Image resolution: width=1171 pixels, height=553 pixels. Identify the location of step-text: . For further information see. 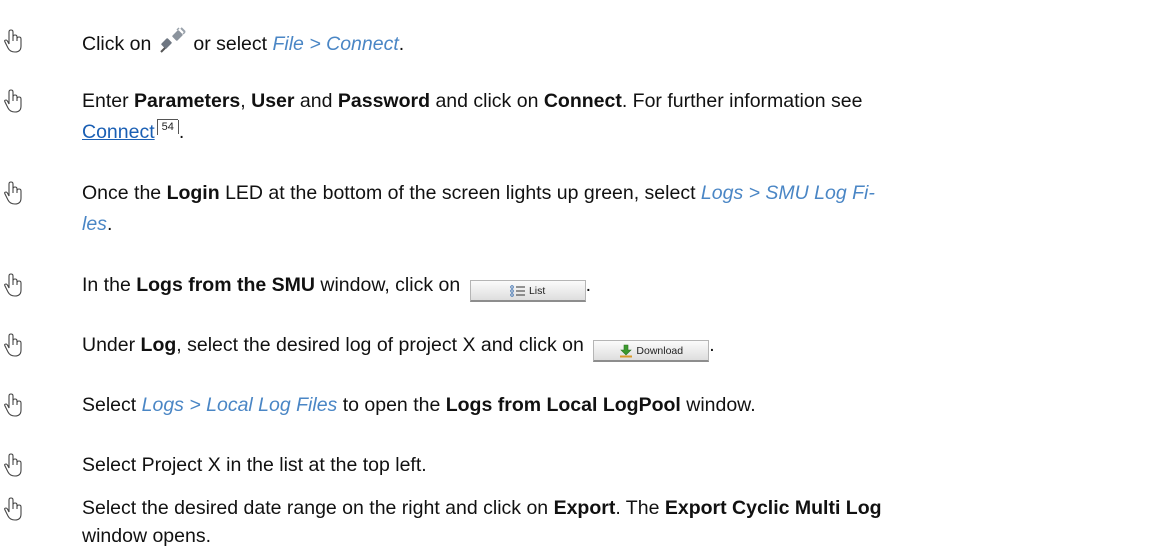
(742, 101).